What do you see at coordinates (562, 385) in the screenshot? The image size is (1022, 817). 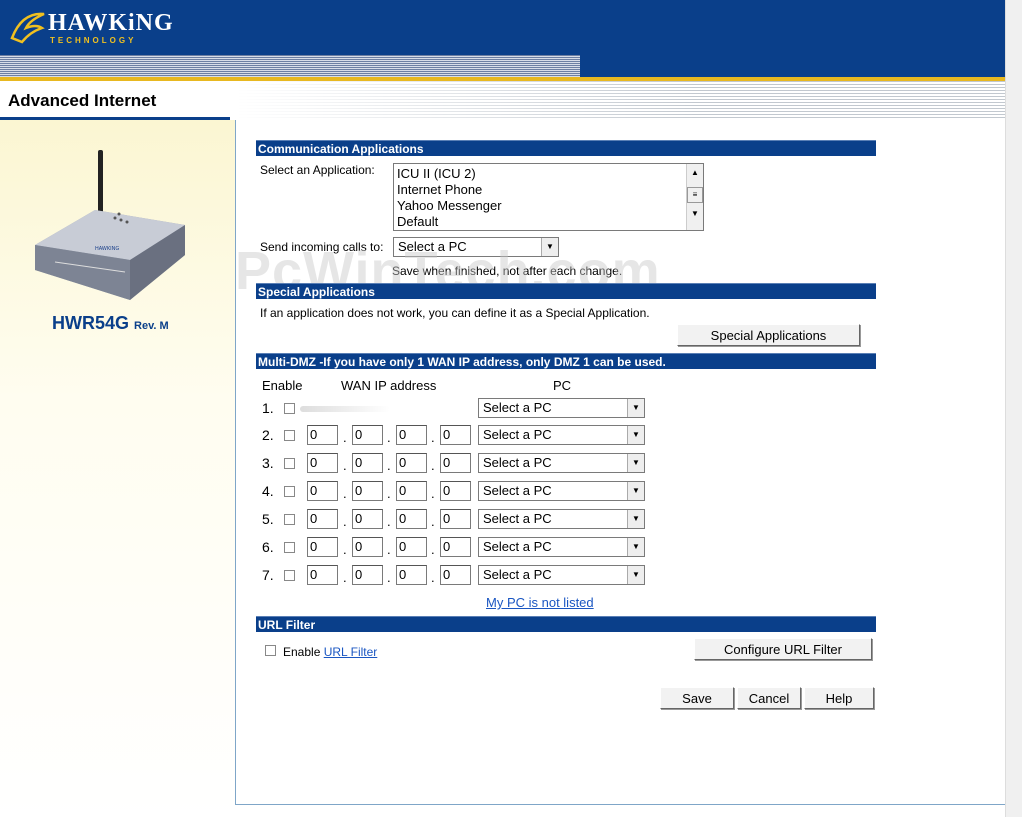 I see `pc-column-header: PC` at bounding box center [562, 385].